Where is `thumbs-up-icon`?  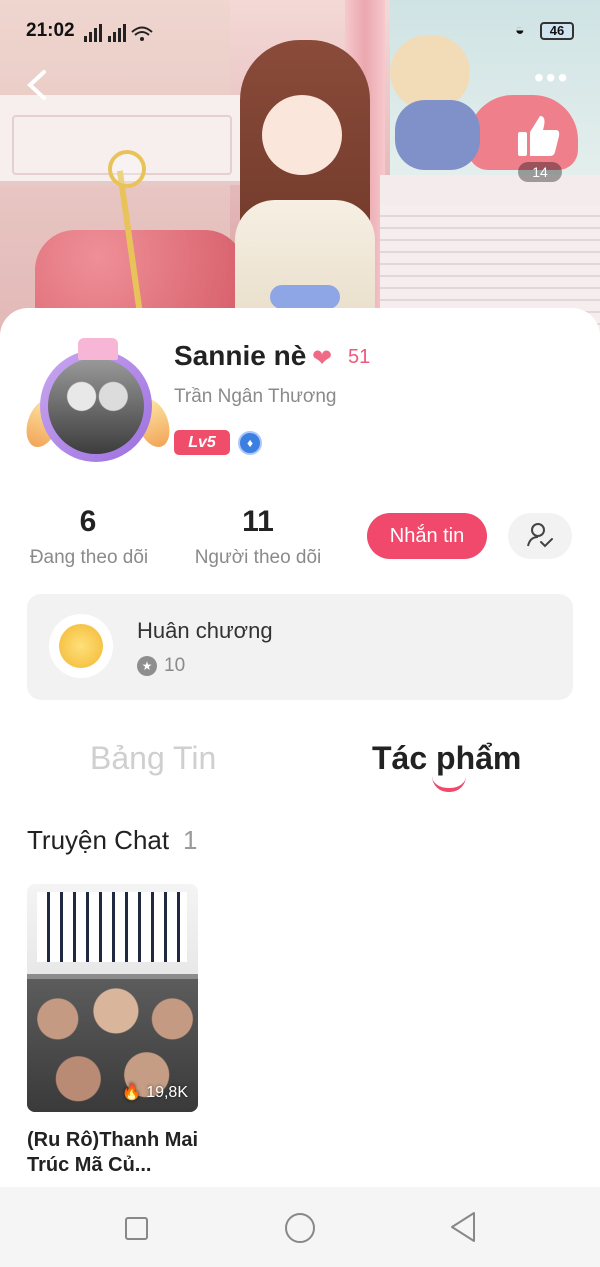 thumbs-up-icon is located at coordinates (539, 136).